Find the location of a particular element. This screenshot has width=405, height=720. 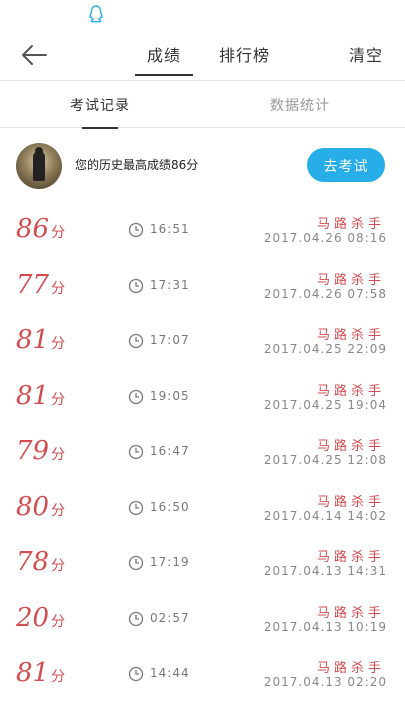

qq-penguin-icon is located at coordinates (96, 14).